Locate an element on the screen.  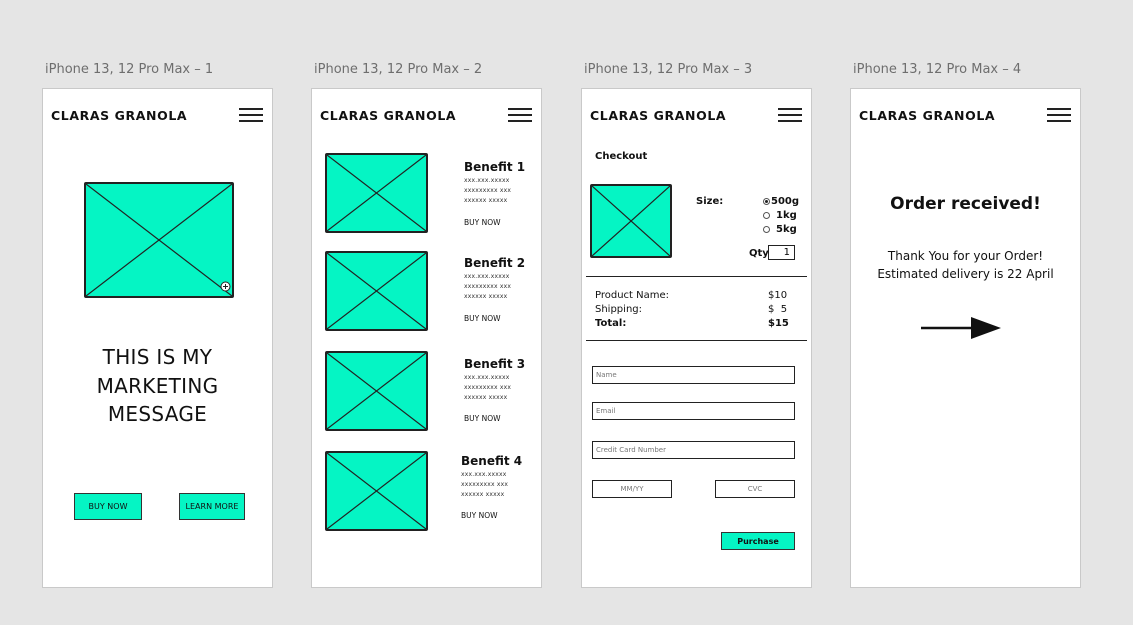
size-label: Size: is located at coordinates (710, 201).